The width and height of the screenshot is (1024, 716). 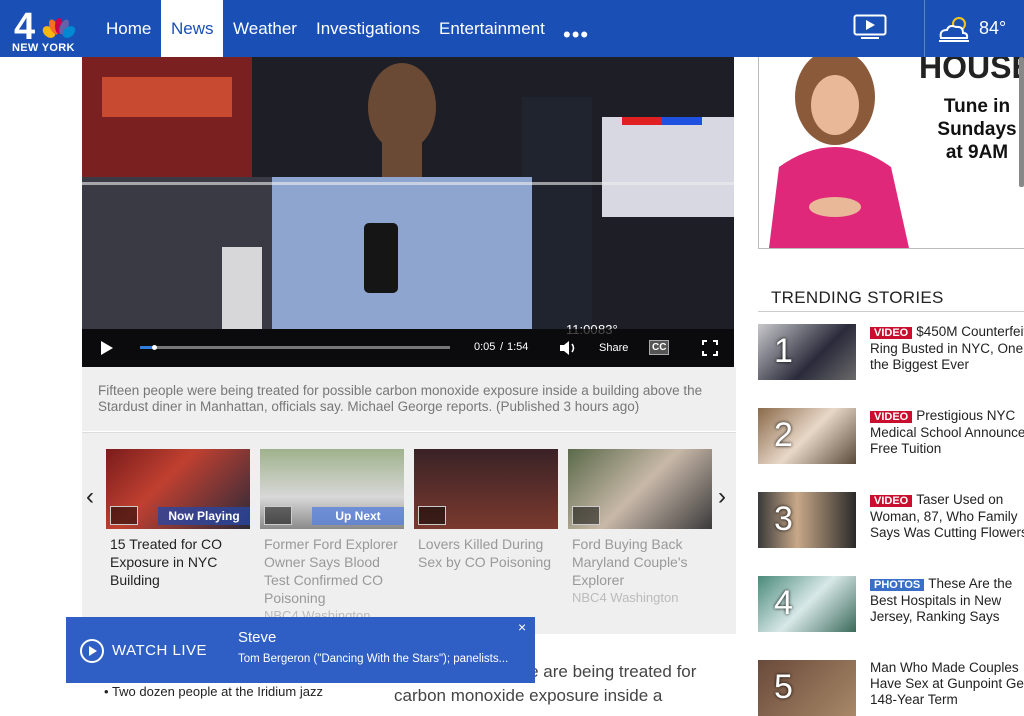 I want to click on trending-number-3: 3, so click(x=783, y=519).